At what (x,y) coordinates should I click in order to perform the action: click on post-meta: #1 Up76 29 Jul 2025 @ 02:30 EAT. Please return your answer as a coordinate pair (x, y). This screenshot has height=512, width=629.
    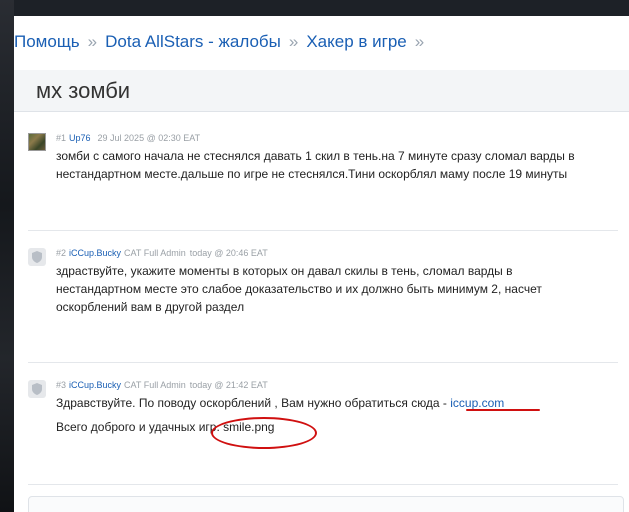
    Looking at the image, I should click on (128, 138).